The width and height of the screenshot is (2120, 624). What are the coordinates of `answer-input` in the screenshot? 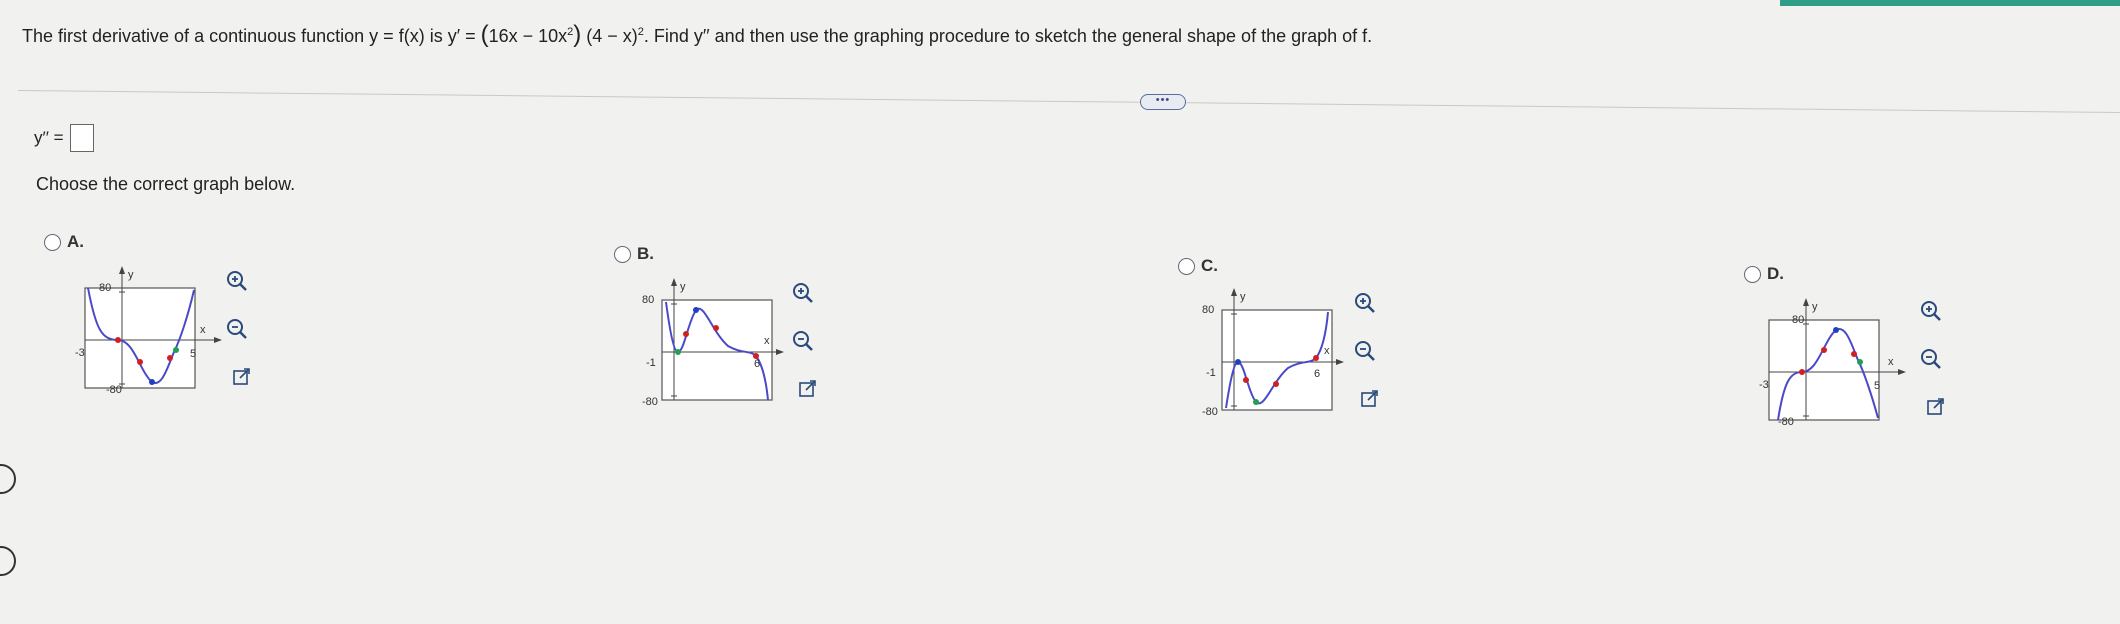 It's located at (81, 138).